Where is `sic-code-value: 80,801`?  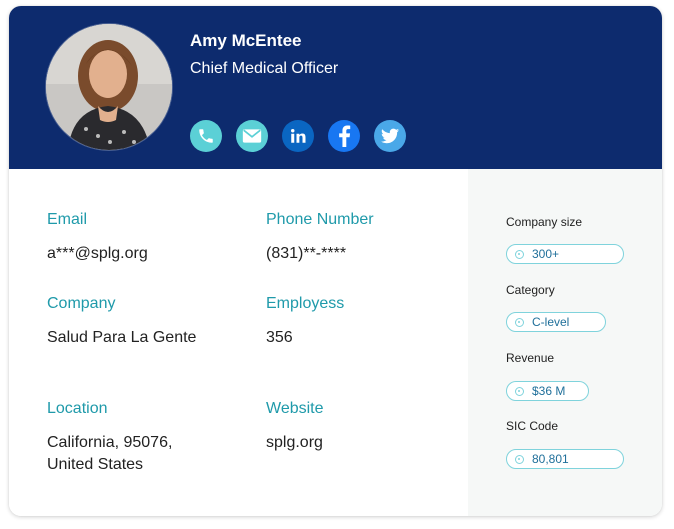 sic-code-value: 80,801 is located at coordinates (550, 459).